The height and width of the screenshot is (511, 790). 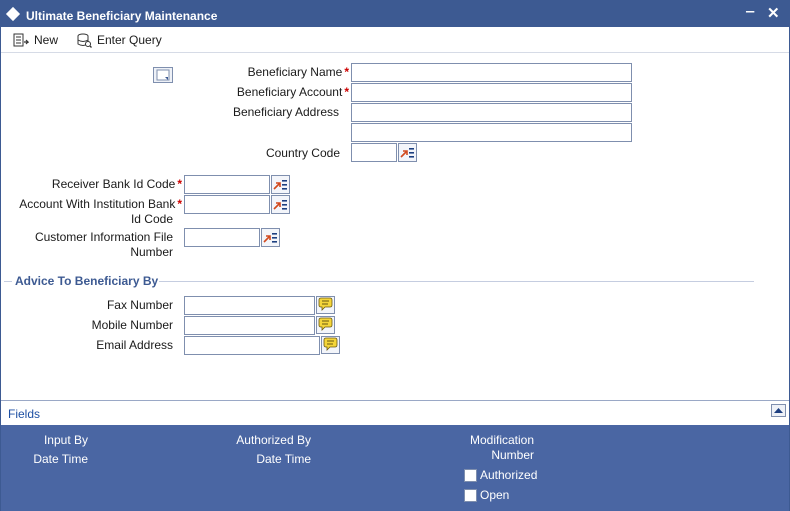 What do you see at coordinates (491, 72) in the screenshot?
I see `beneficiary-name-input` at bounding box center [491, 72].